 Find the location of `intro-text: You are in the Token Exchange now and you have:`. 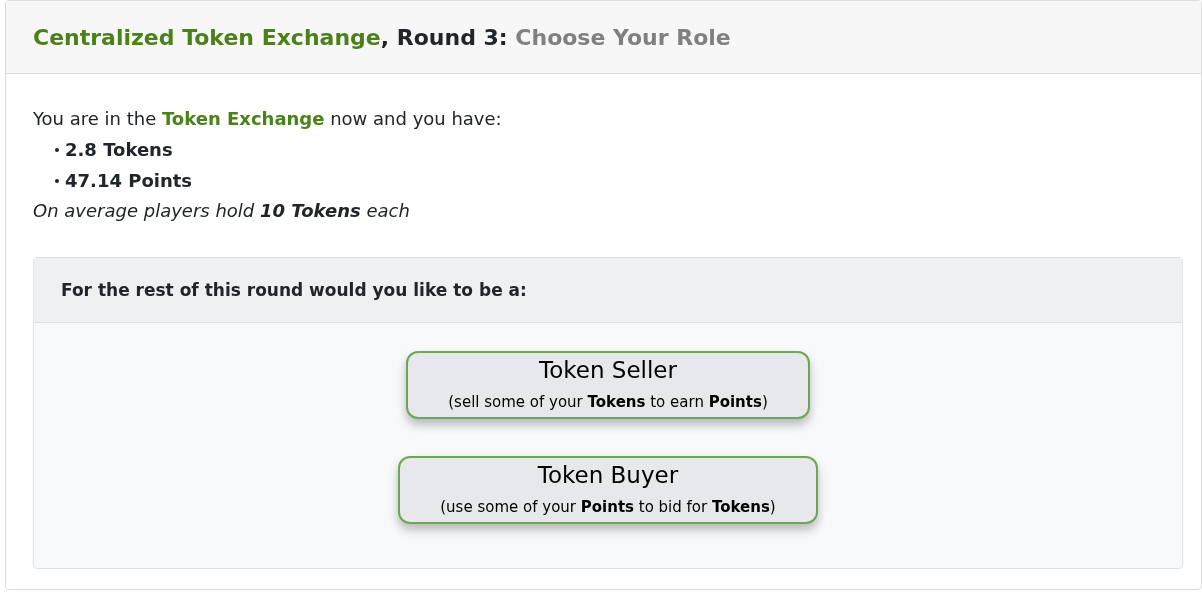

intro-text: You are in the Token Exchange now and you have: is located at coordinates (268, 119).